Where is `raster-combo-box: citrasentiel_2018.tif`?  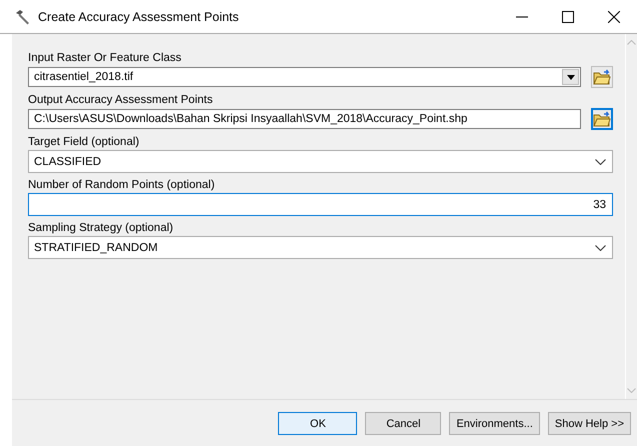
raster-combo-box: citrasentiel_2018.tif is located at coordinates (304, 77).